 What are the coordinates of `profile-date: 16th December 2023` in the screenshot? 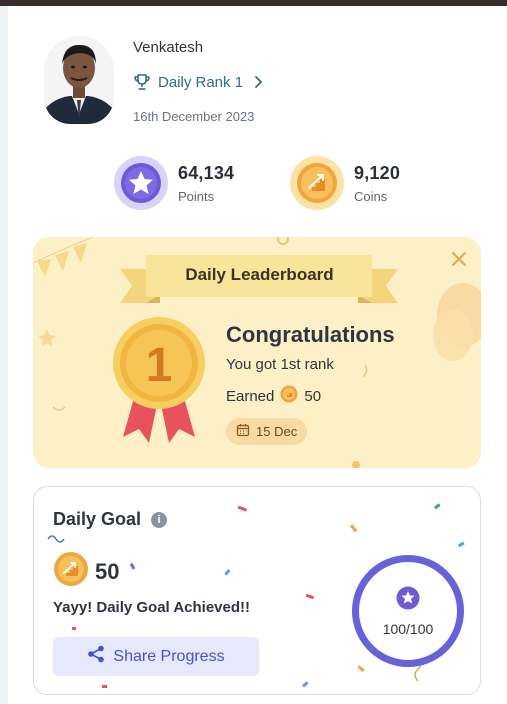 It's located at (194, 116).